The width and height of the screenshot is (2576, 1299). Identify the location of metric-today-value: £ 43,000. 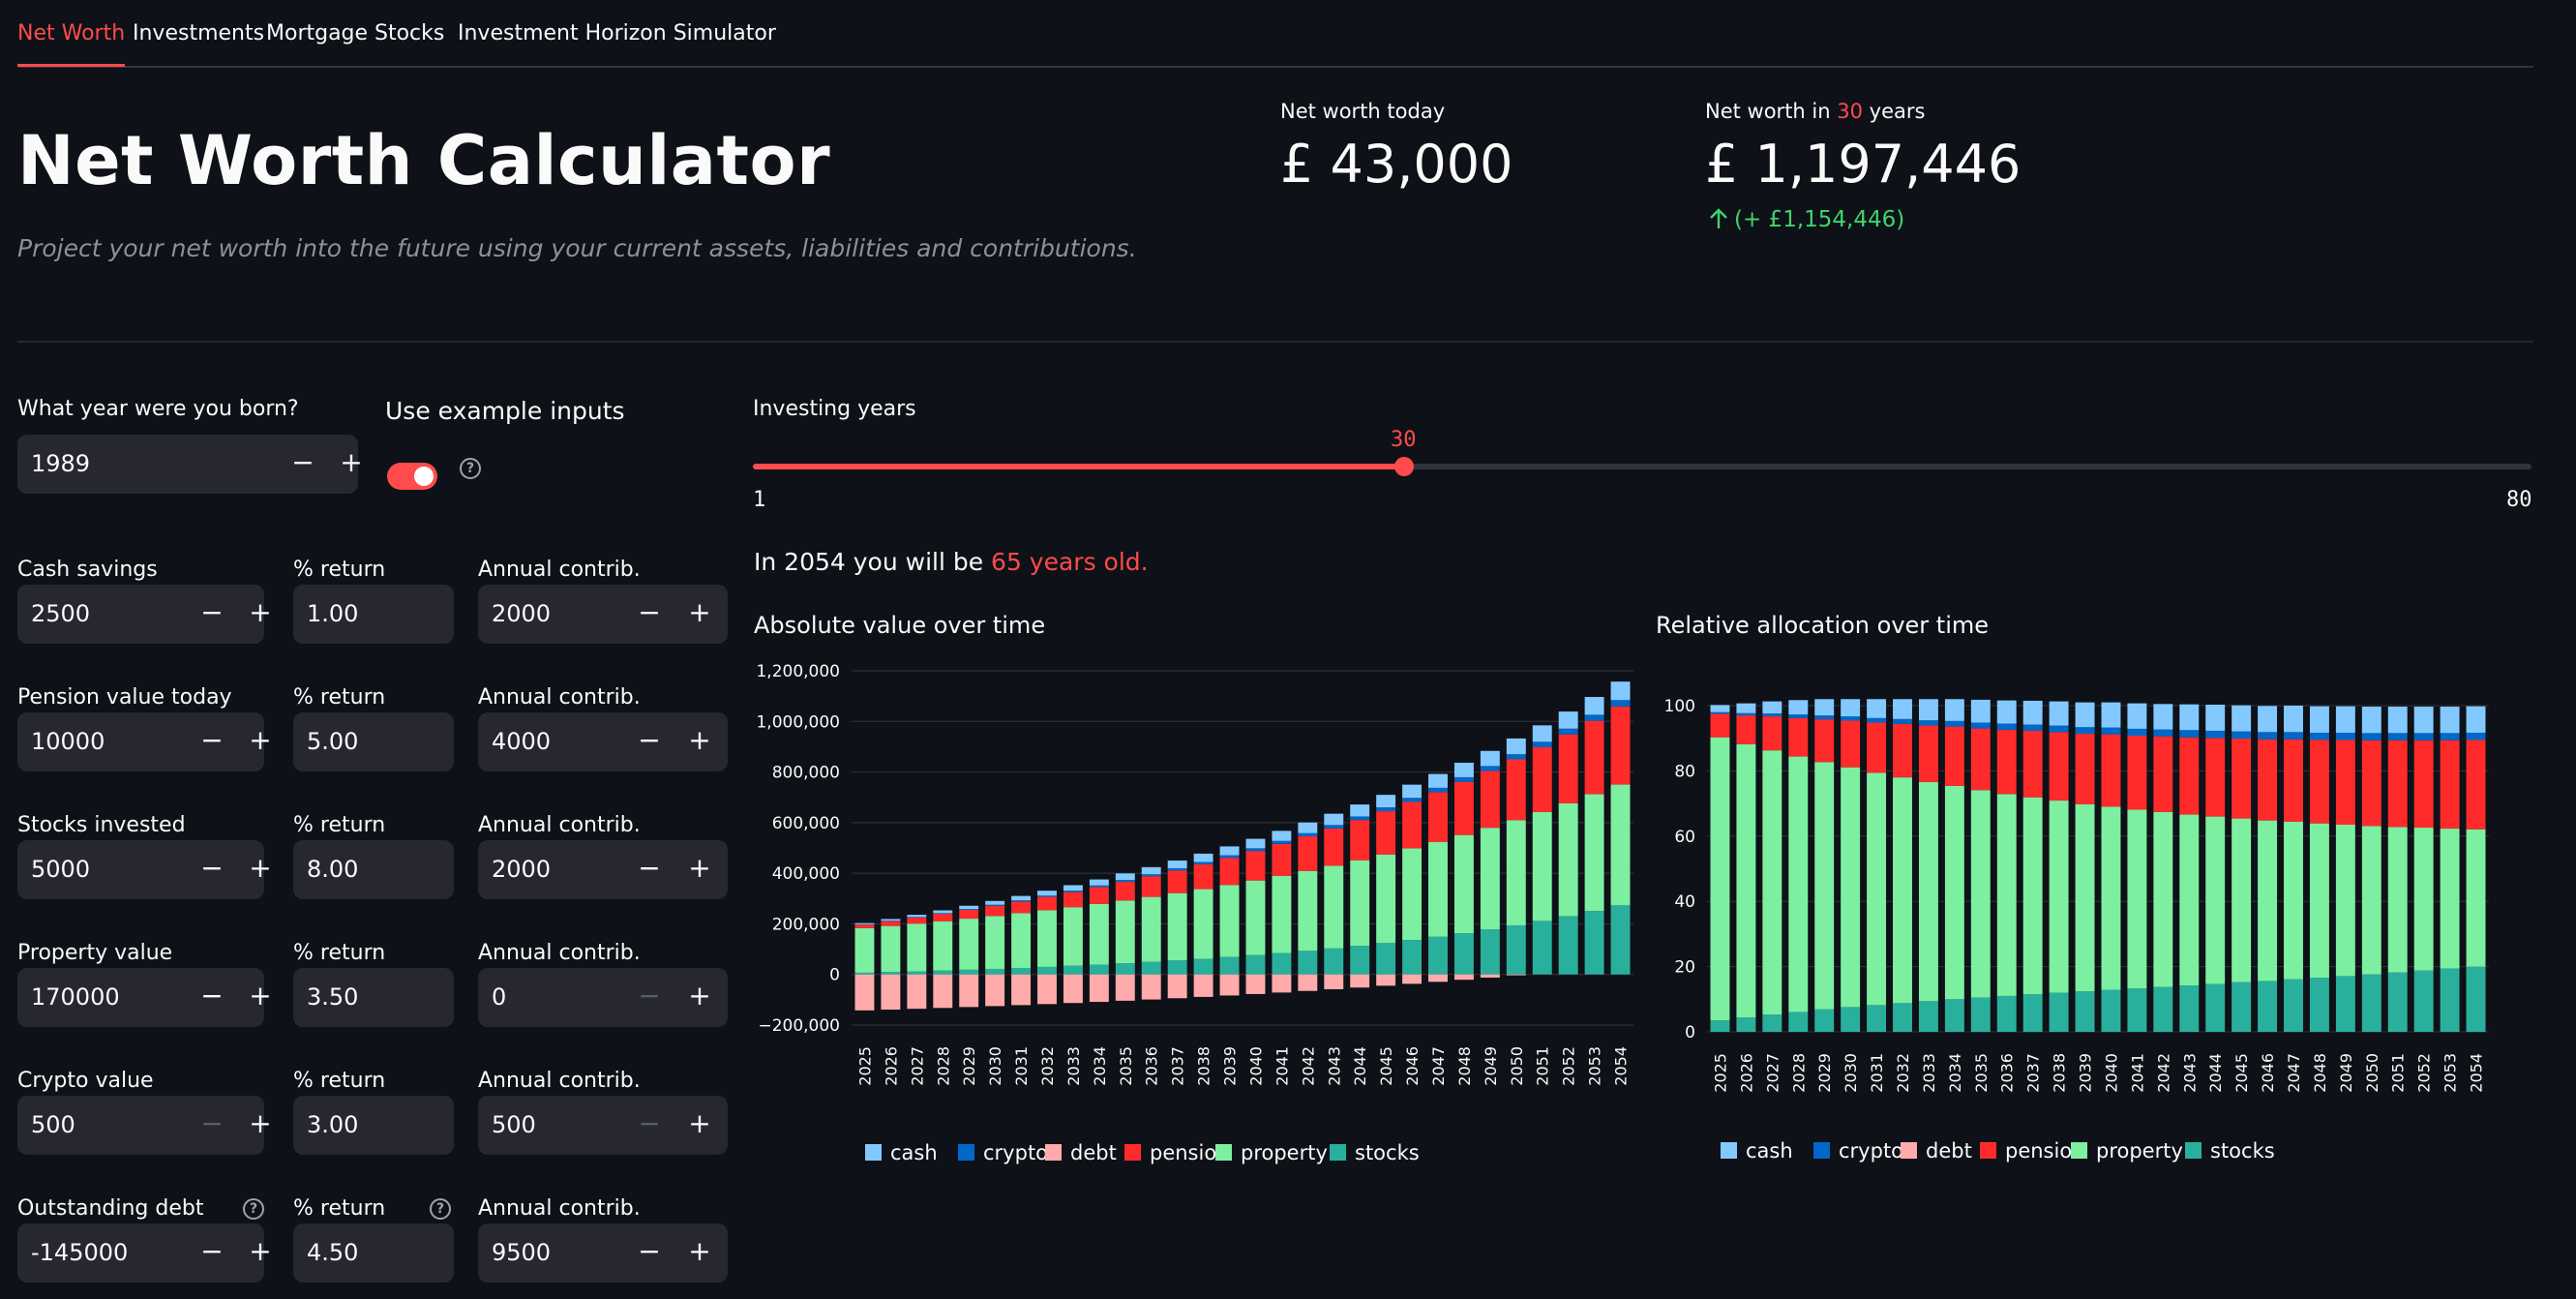
(1396, 164).